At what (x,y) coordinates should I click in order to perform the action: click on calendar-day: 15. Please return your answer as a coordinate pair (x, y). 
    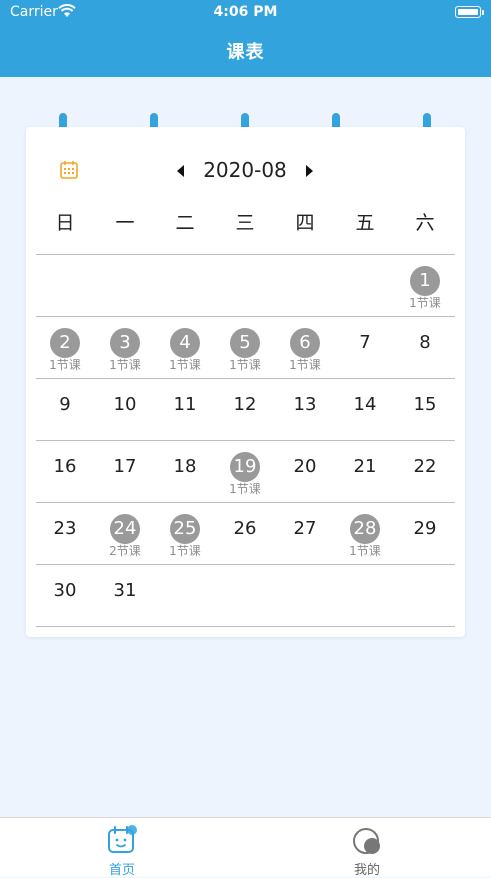
    Looking at the image, I should click on (425, 409).